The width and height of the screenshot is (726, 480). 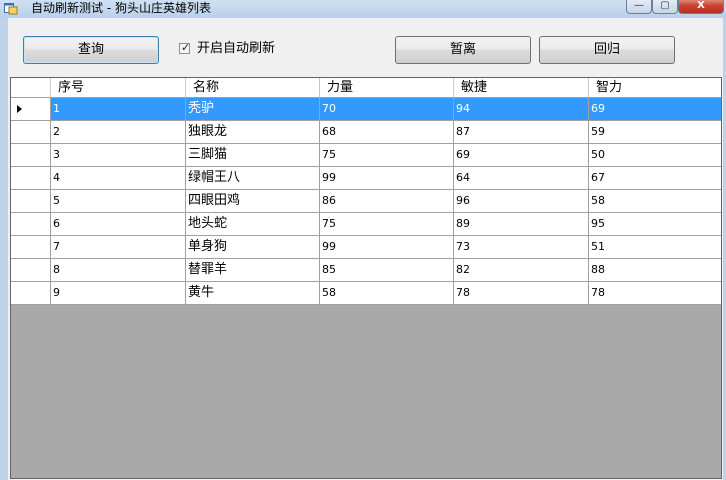 I want to click on return-button: 回归, so click(x=607, y=50).